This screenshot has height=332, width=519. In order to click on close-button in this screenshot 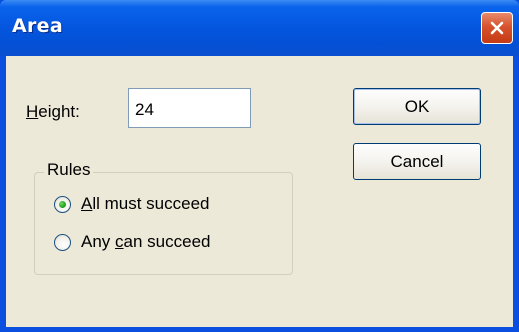, I will do `click(497, 28)`.